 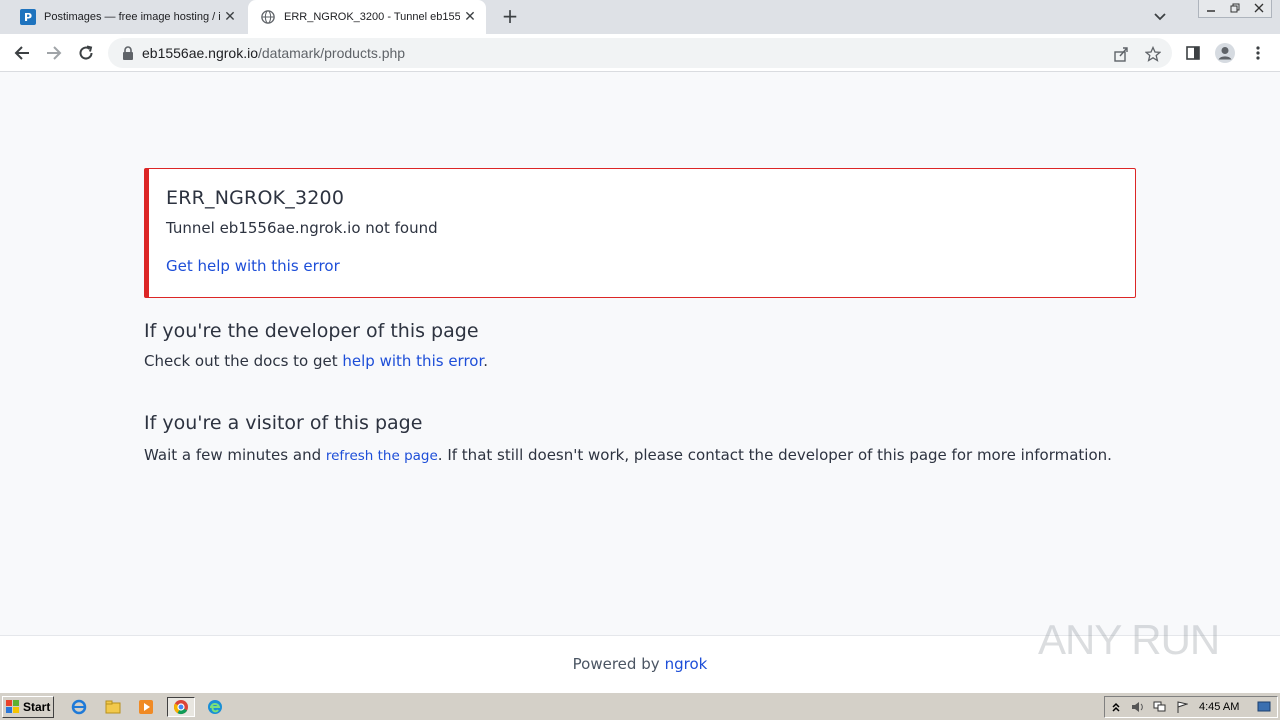 I want to click on system-tray: 4:45 AM, so click(x=1191, y=707).